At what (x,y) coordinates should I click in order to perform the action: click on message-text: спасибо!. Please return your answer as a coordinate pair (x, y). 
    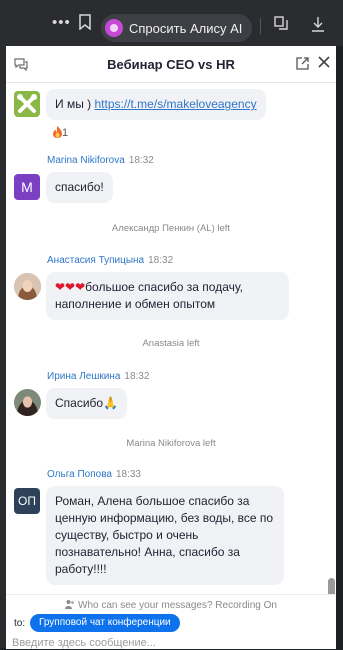
    Looking at the image, I should click on (79, 187).